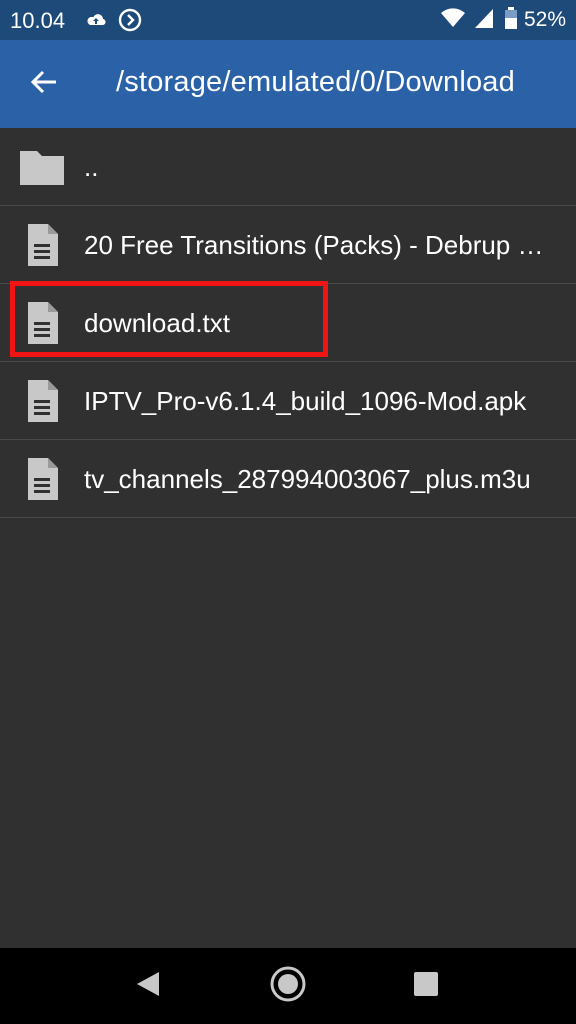  I want to click on wifi-icon, so click(453, 20).